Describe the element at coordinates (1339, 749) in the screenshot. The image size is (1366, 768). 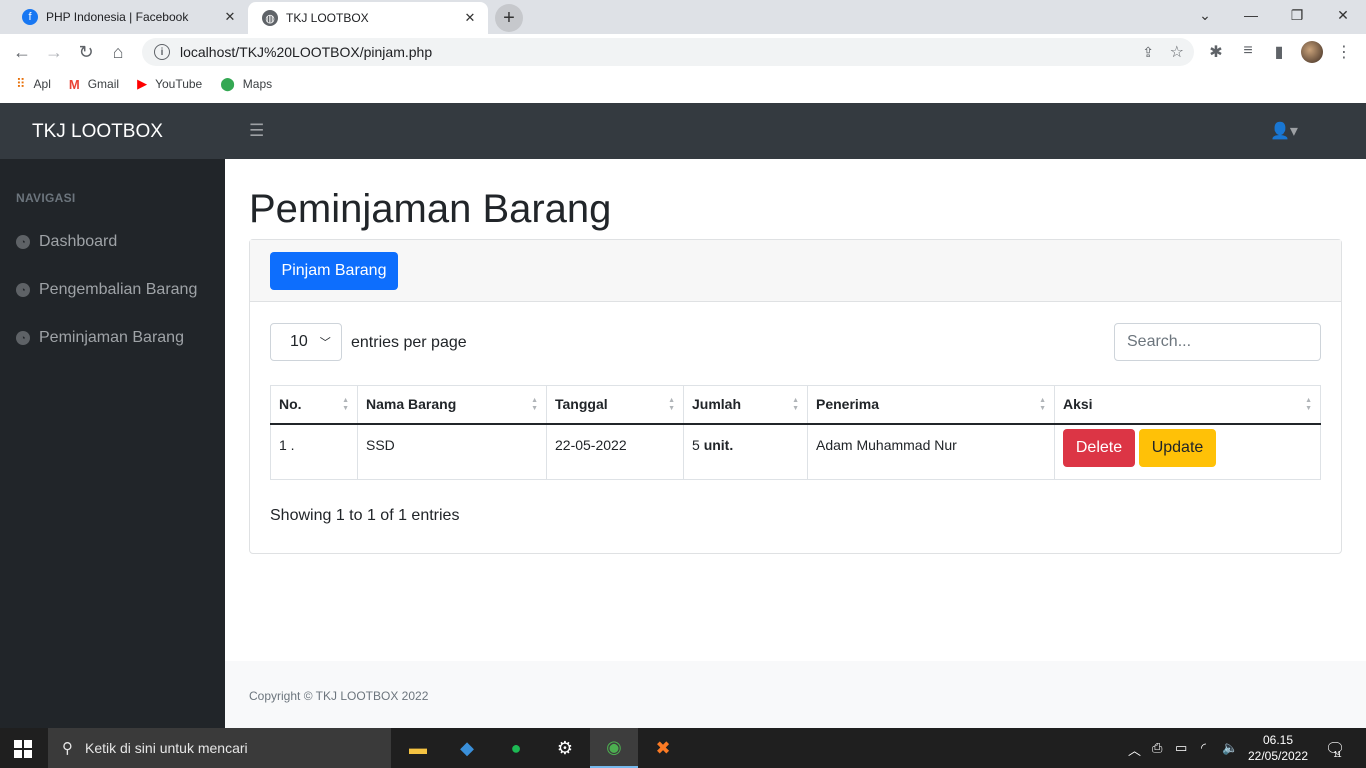
I see `notification-center-icon: 🗨11` at that location.